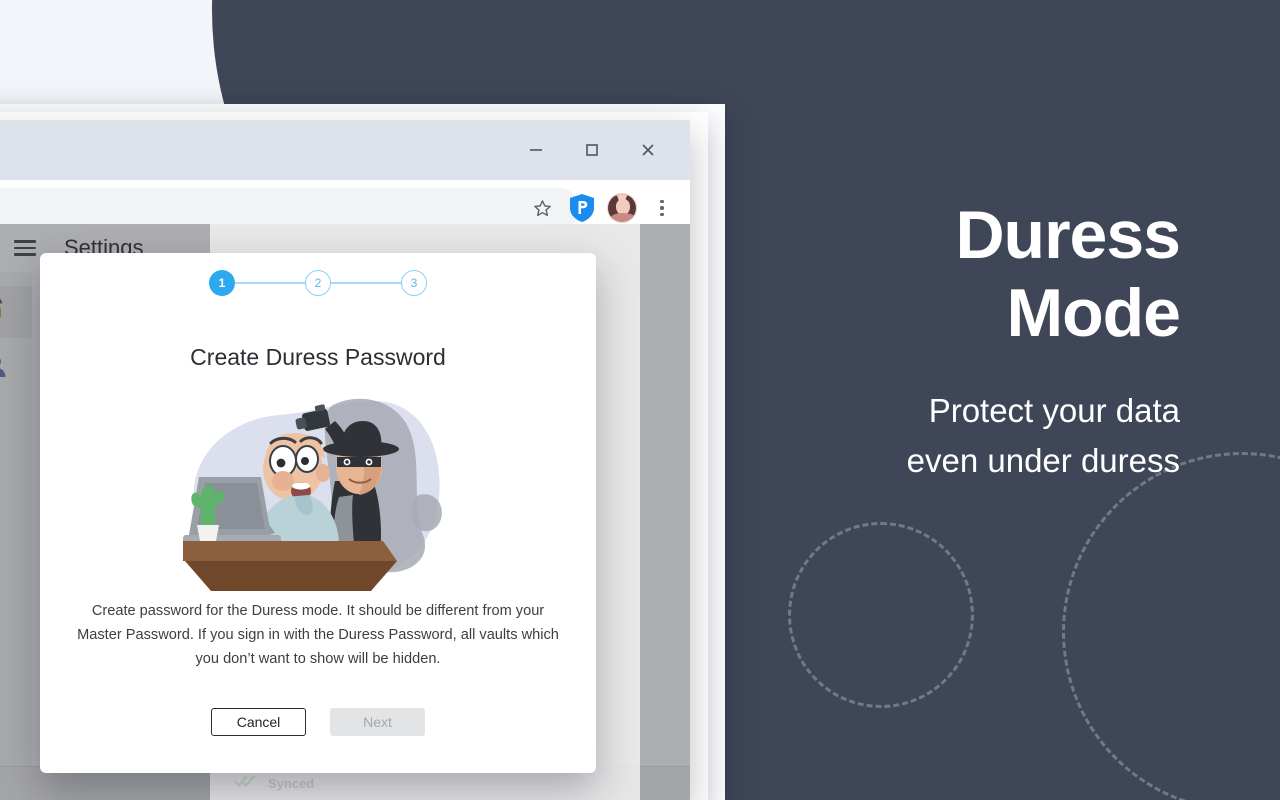 The height and width of the screenshot is (800, 1280). I want to click on next-button: Next, so click(377, 722).